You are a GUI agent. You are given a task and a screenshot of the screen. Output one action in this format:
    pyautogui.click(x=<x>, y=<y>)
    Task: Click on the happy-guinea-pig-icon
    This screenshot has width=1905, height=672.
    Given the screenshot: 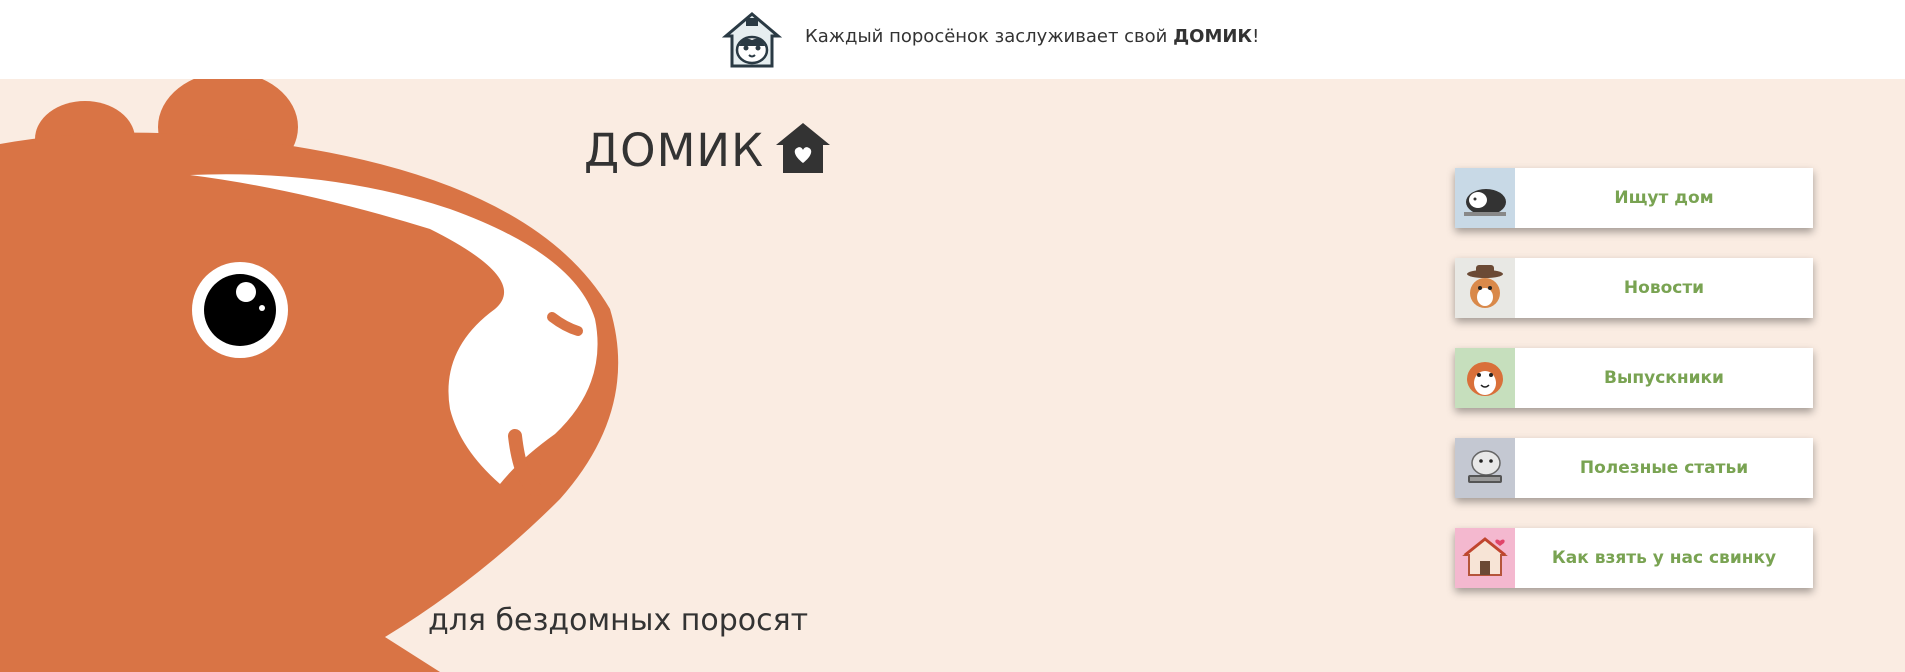 What is the action you would take?
    pyautogui.click(x=1485, y=378)
    